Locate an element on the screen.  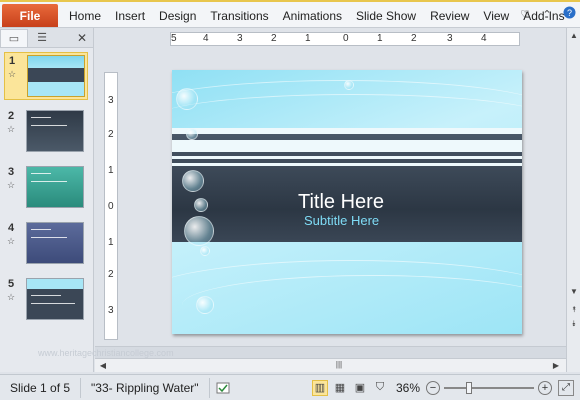
zoom-level: 36% is located at coordinates (408, 388).